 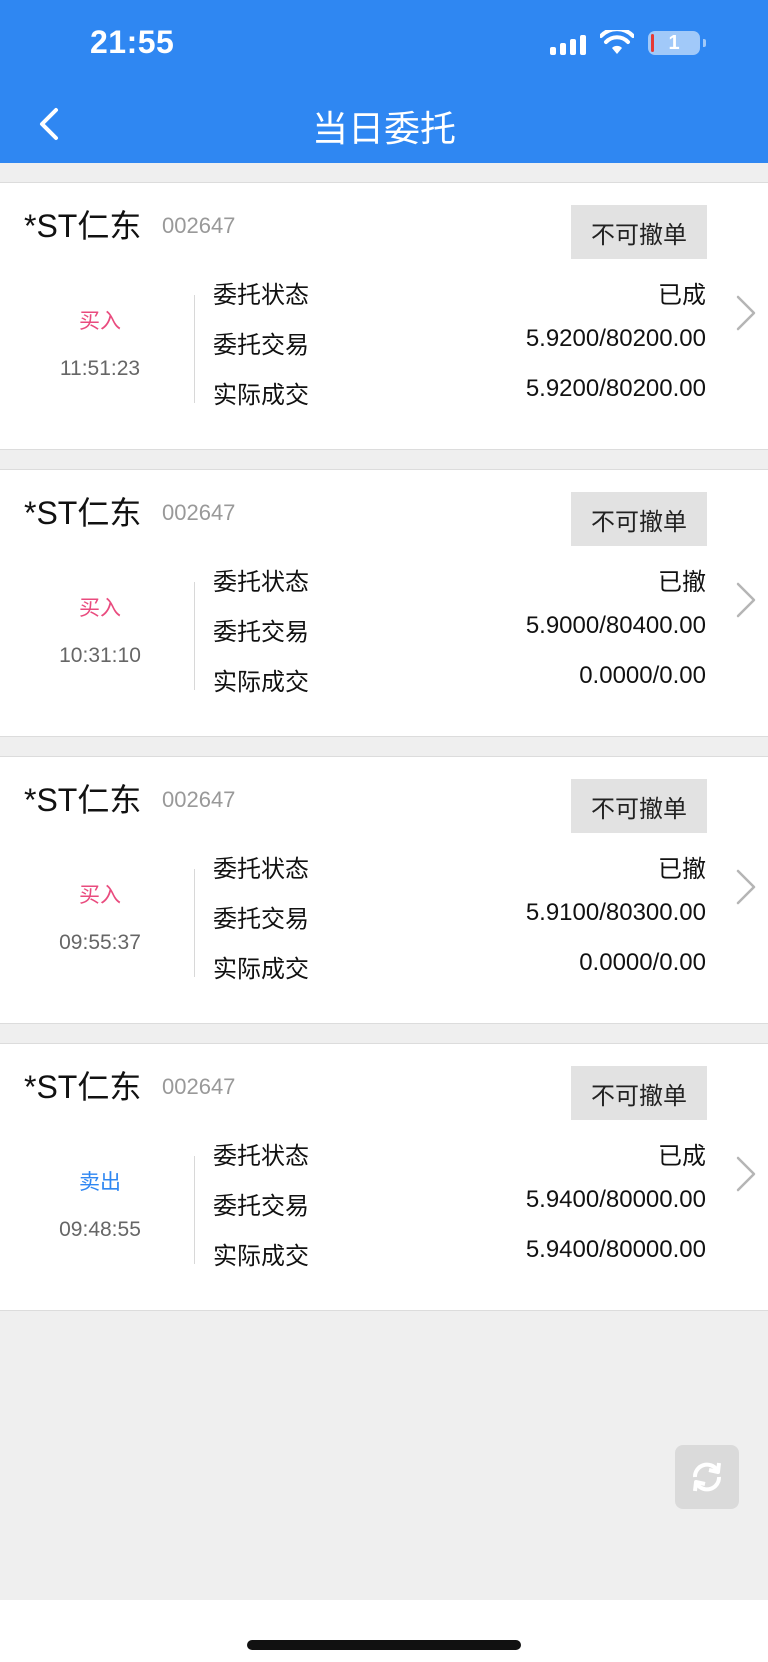 What do you see at coordinates (384, 1645) in the screenshot?
I see `home-indicator` at bounding box center [384, 1645].